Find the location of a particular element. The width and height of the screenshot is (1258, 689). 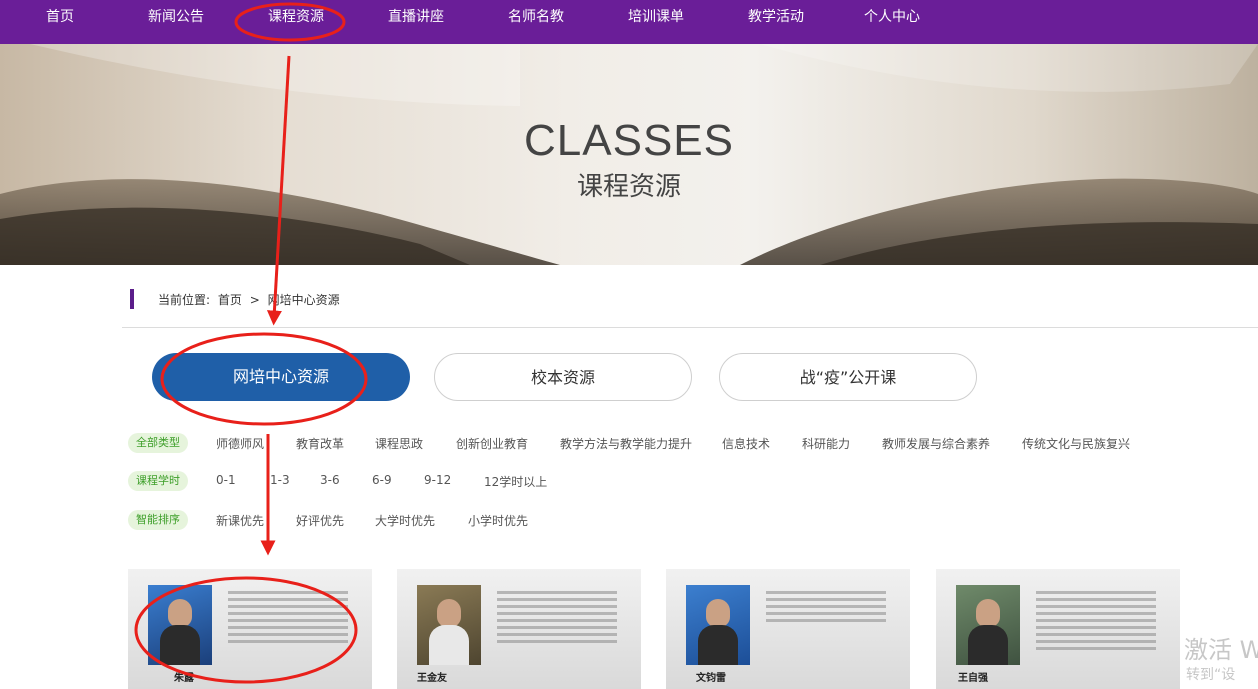

course-card: 文钧雷 is located at coordinates (788, 629).